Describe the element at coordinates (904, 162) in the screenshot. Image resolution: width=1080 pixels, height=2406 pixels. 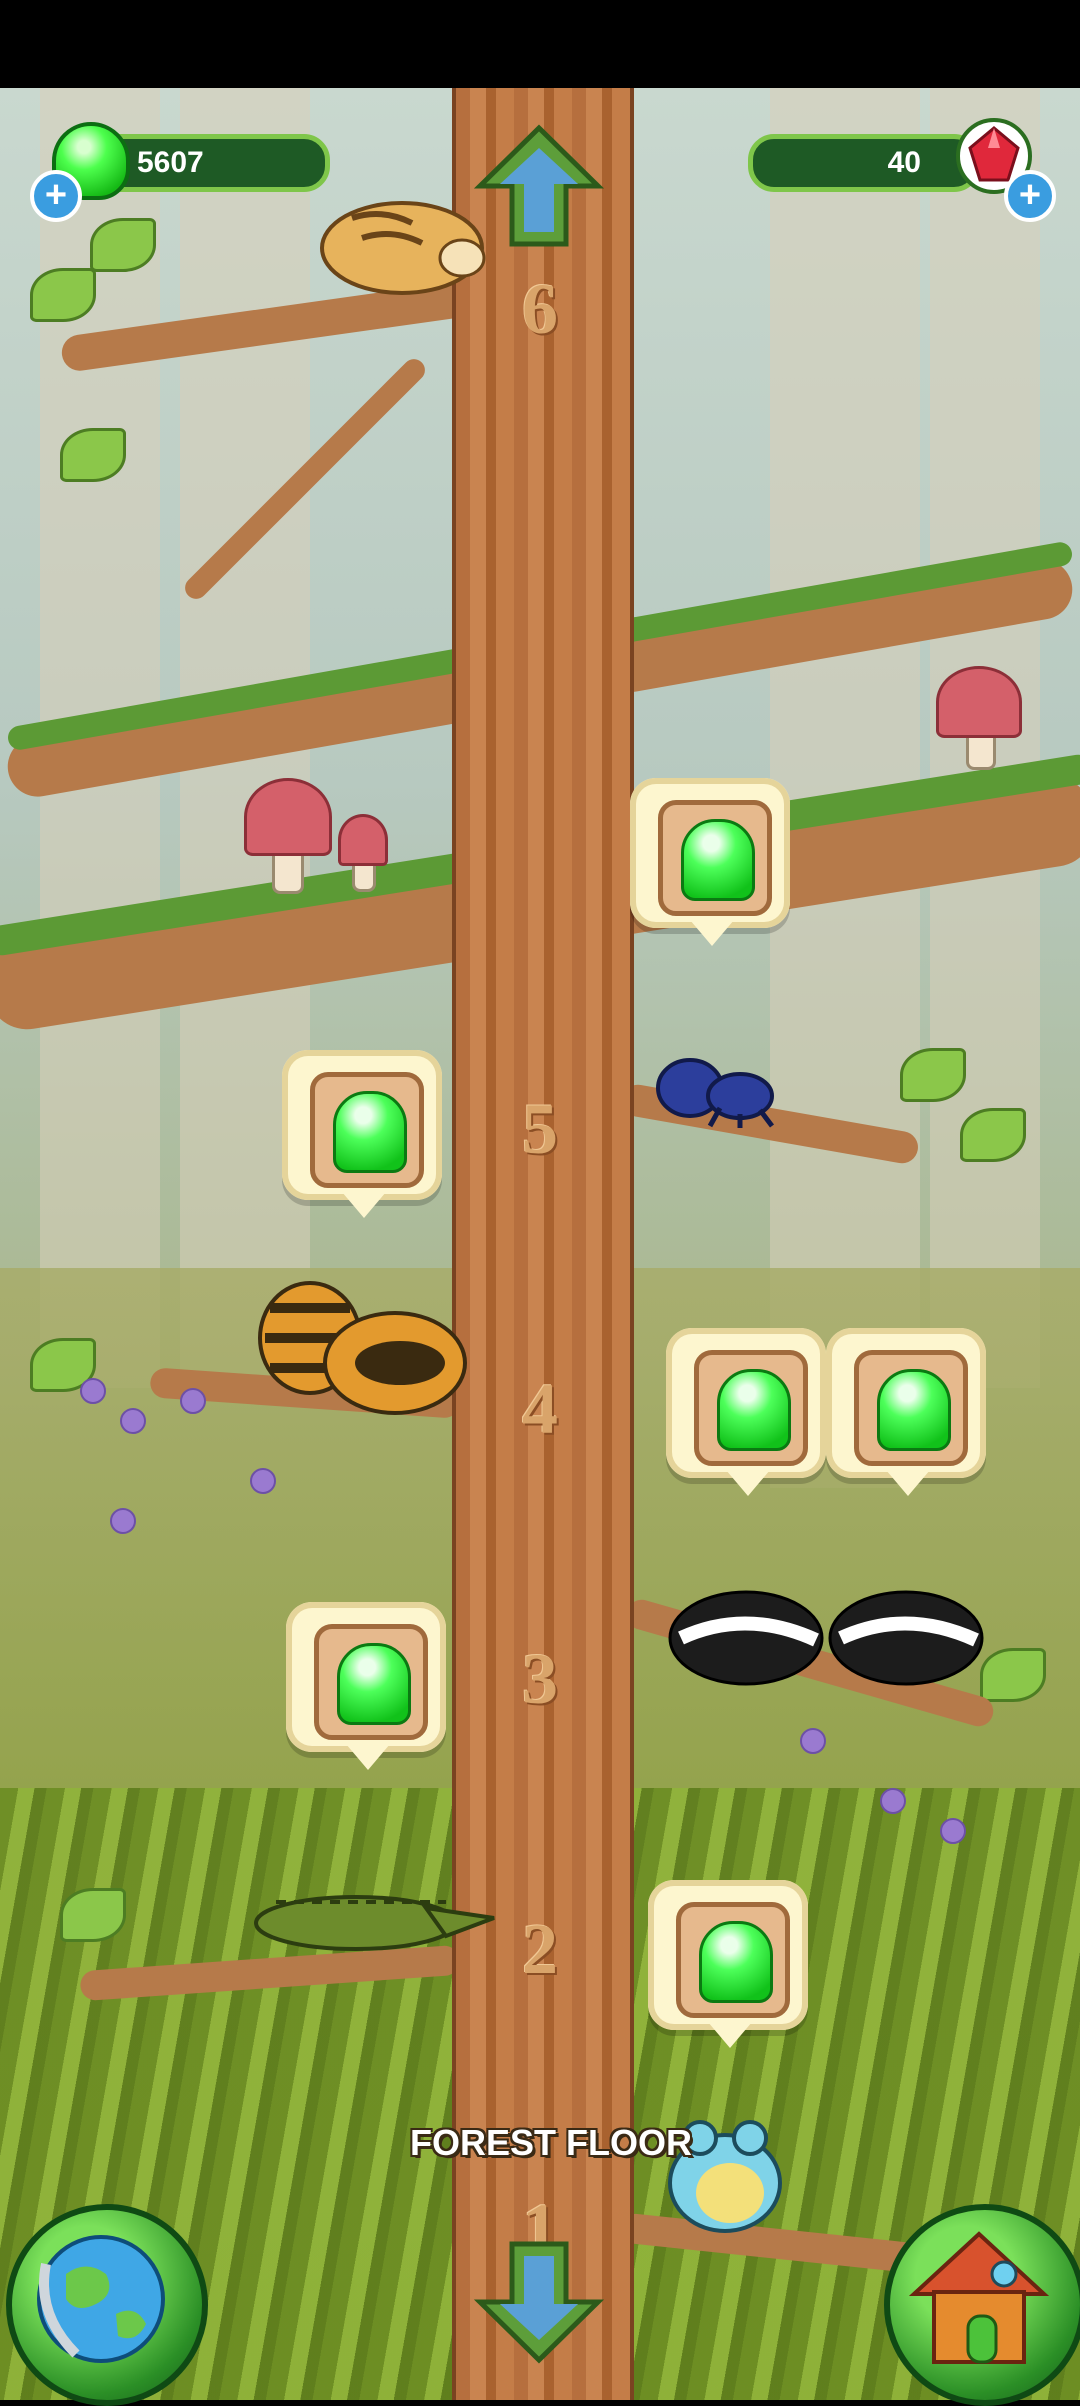
I see `gem-count: 40` at that location.